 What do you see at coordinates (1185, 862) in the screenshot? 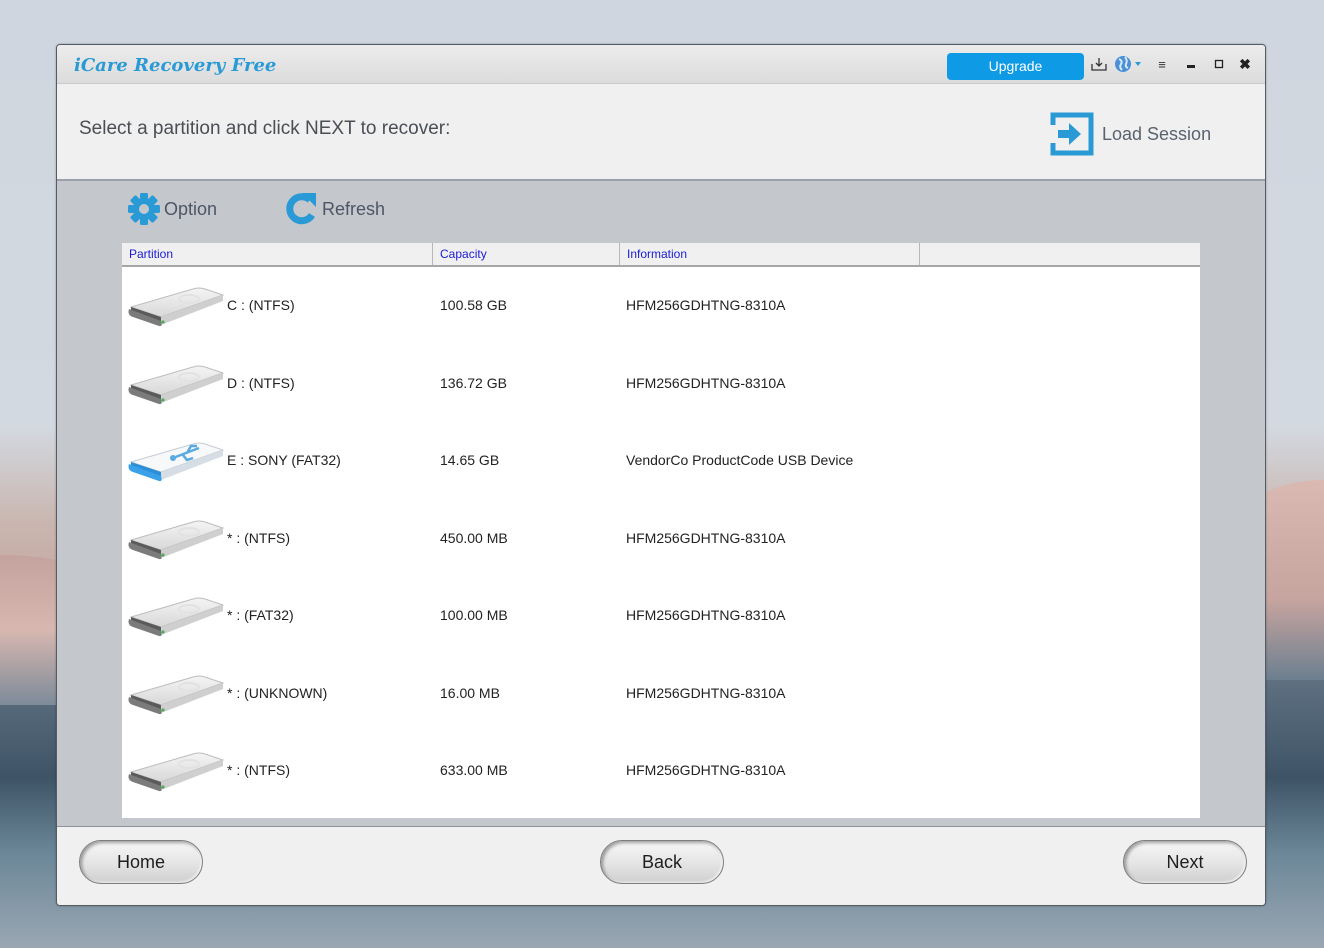
I see `next-button: Next` at bounding box center [1185, 862].